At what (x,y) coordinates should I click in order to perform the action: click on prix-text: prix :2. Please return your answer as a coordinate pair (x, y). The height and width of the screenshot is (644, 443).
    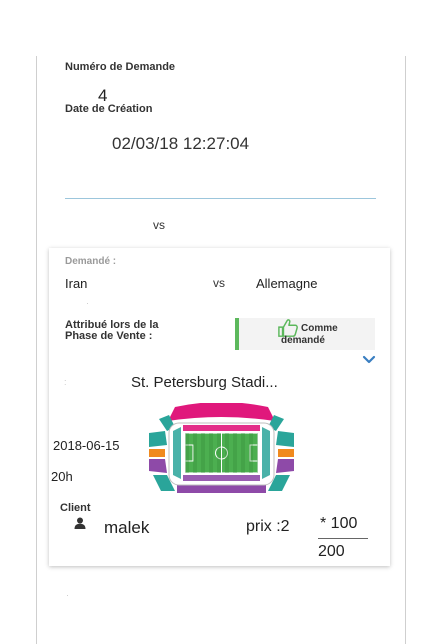
    Looking at the image, I should click on (268, 526).